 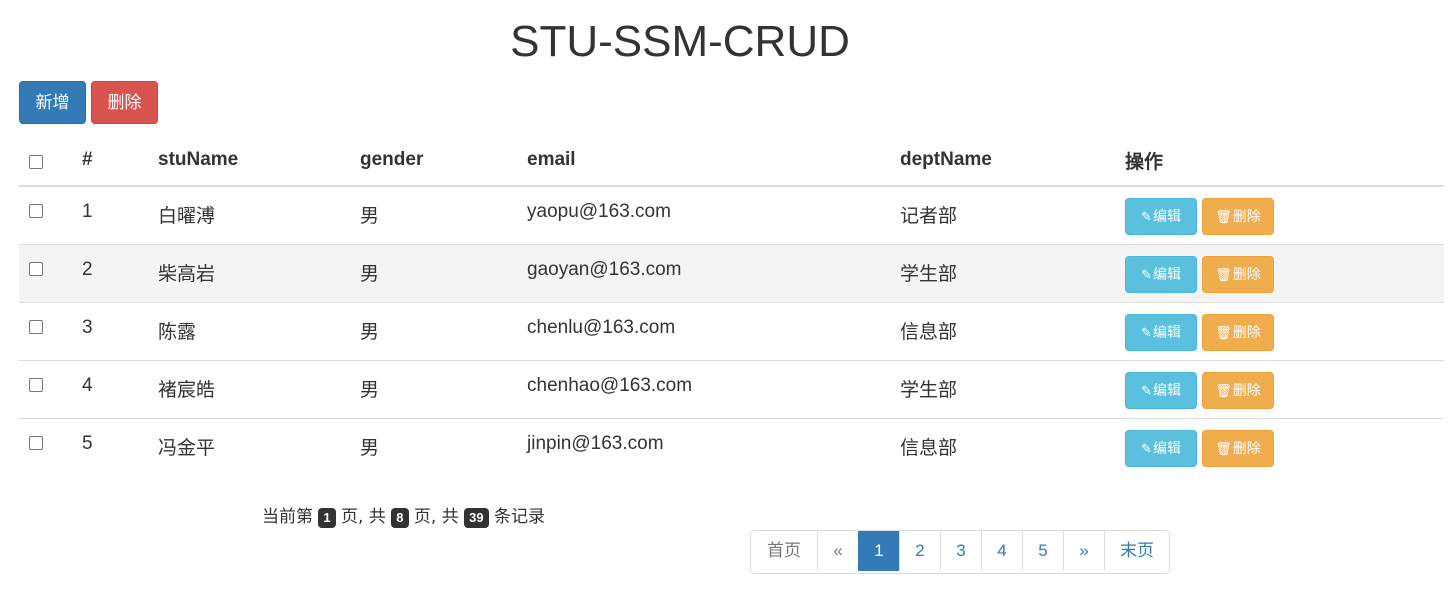 I want to click on table-row: 4 褚宸皓男 chenhao@163.com 学生部 ✎编辑 🗑删除, so click(x=731, y=388).